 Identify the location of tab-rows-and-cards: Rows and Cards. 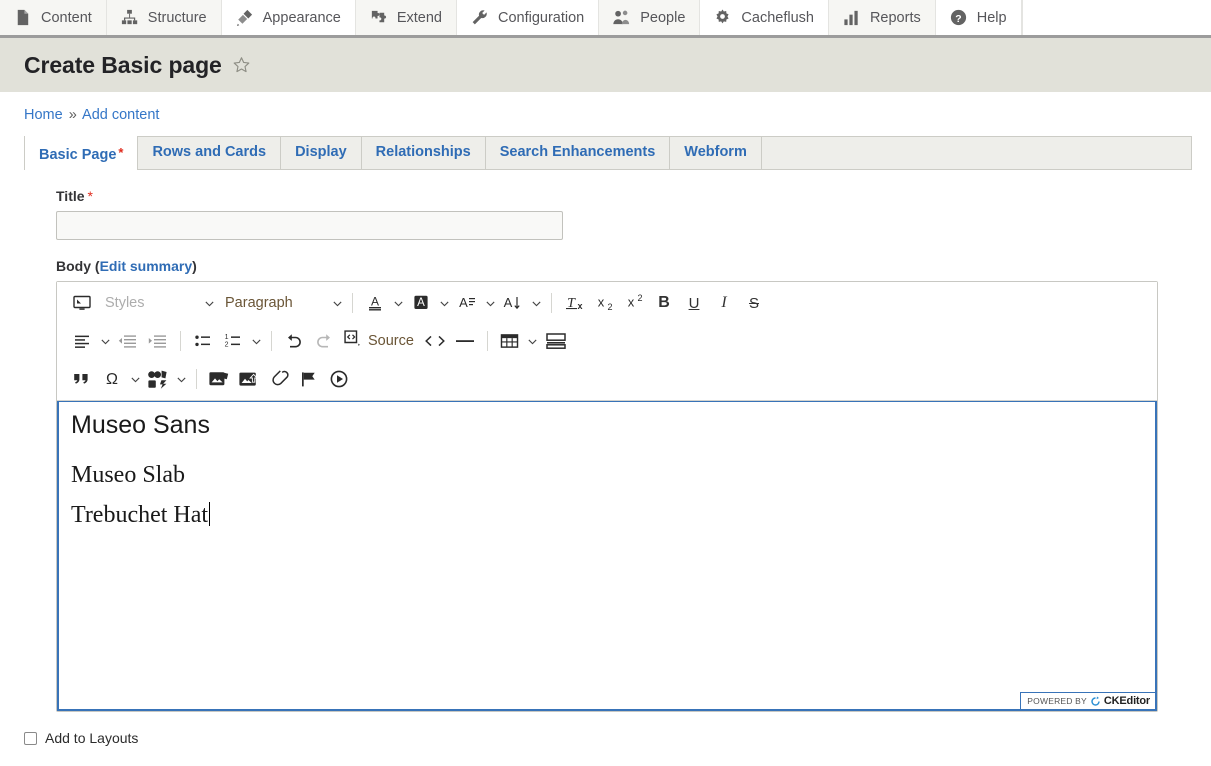
(210, 152).